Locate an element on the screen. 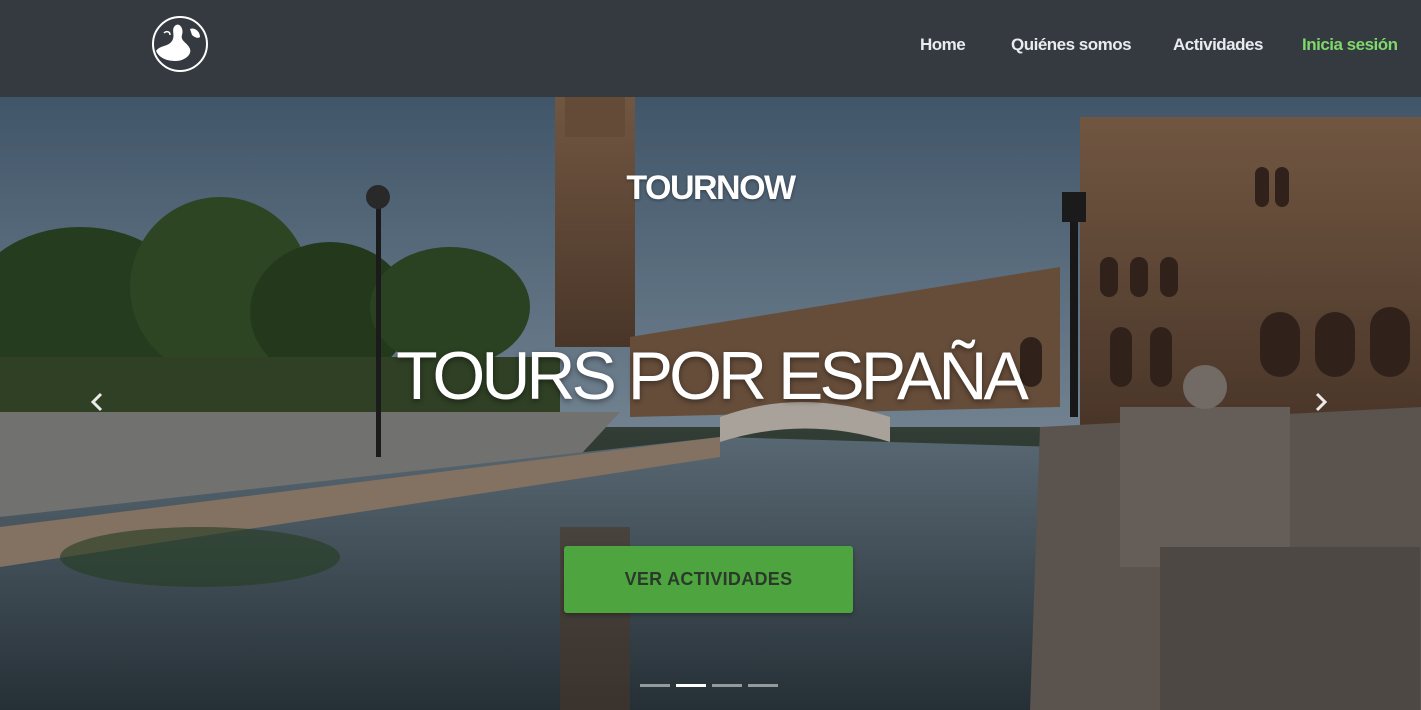 This screenshot has height=710, width=1421. nav-quienes-somos-link: Quiénes somos is located at coordinates (1071, 45).